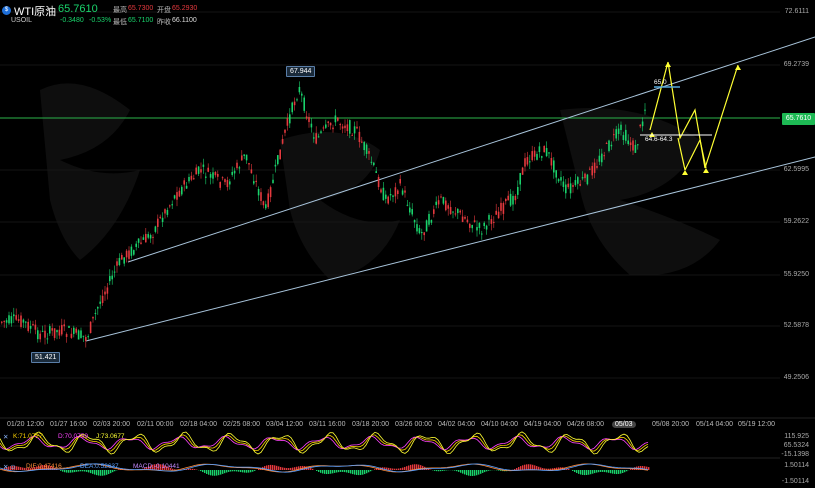 The width and height of the screenshot is (815, 488). What do you see at coordinates (795, 481) in the screenshot?
I see `macd-axis-bottom: -1.50114` at bounding box center [795, 481].